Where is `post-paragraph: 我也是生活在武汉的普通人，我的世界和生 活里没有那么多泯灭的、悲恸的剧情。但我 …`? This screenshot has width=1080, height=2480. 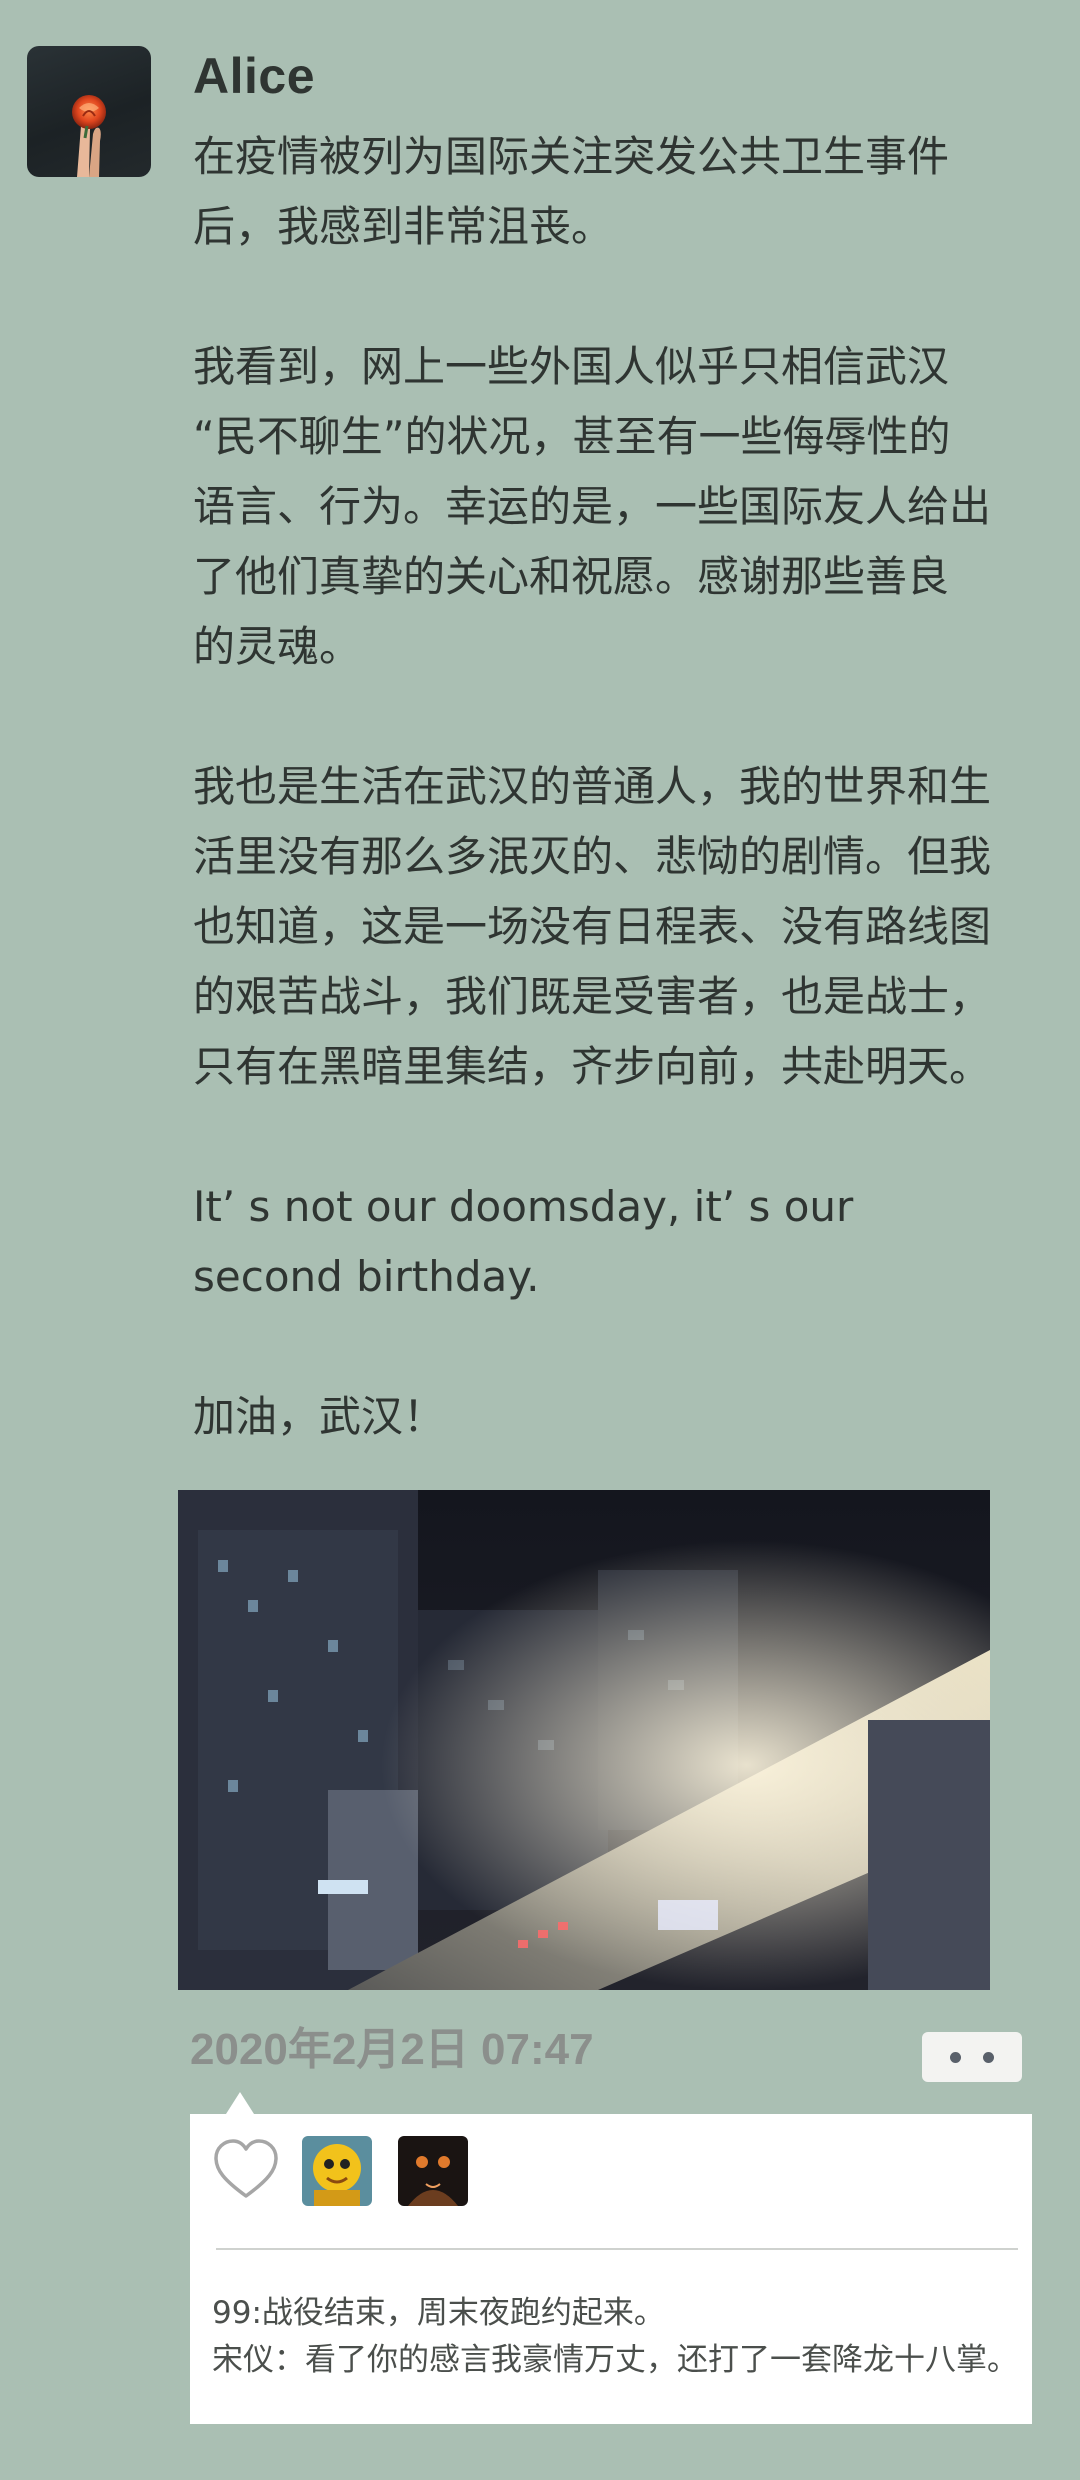 post-paragraph: 我也是生活在武汉的普通人，我的世界和生 活里没有那么多泯灭的、悲恸的剧情。但我 … is located at coordinates (592, 926).